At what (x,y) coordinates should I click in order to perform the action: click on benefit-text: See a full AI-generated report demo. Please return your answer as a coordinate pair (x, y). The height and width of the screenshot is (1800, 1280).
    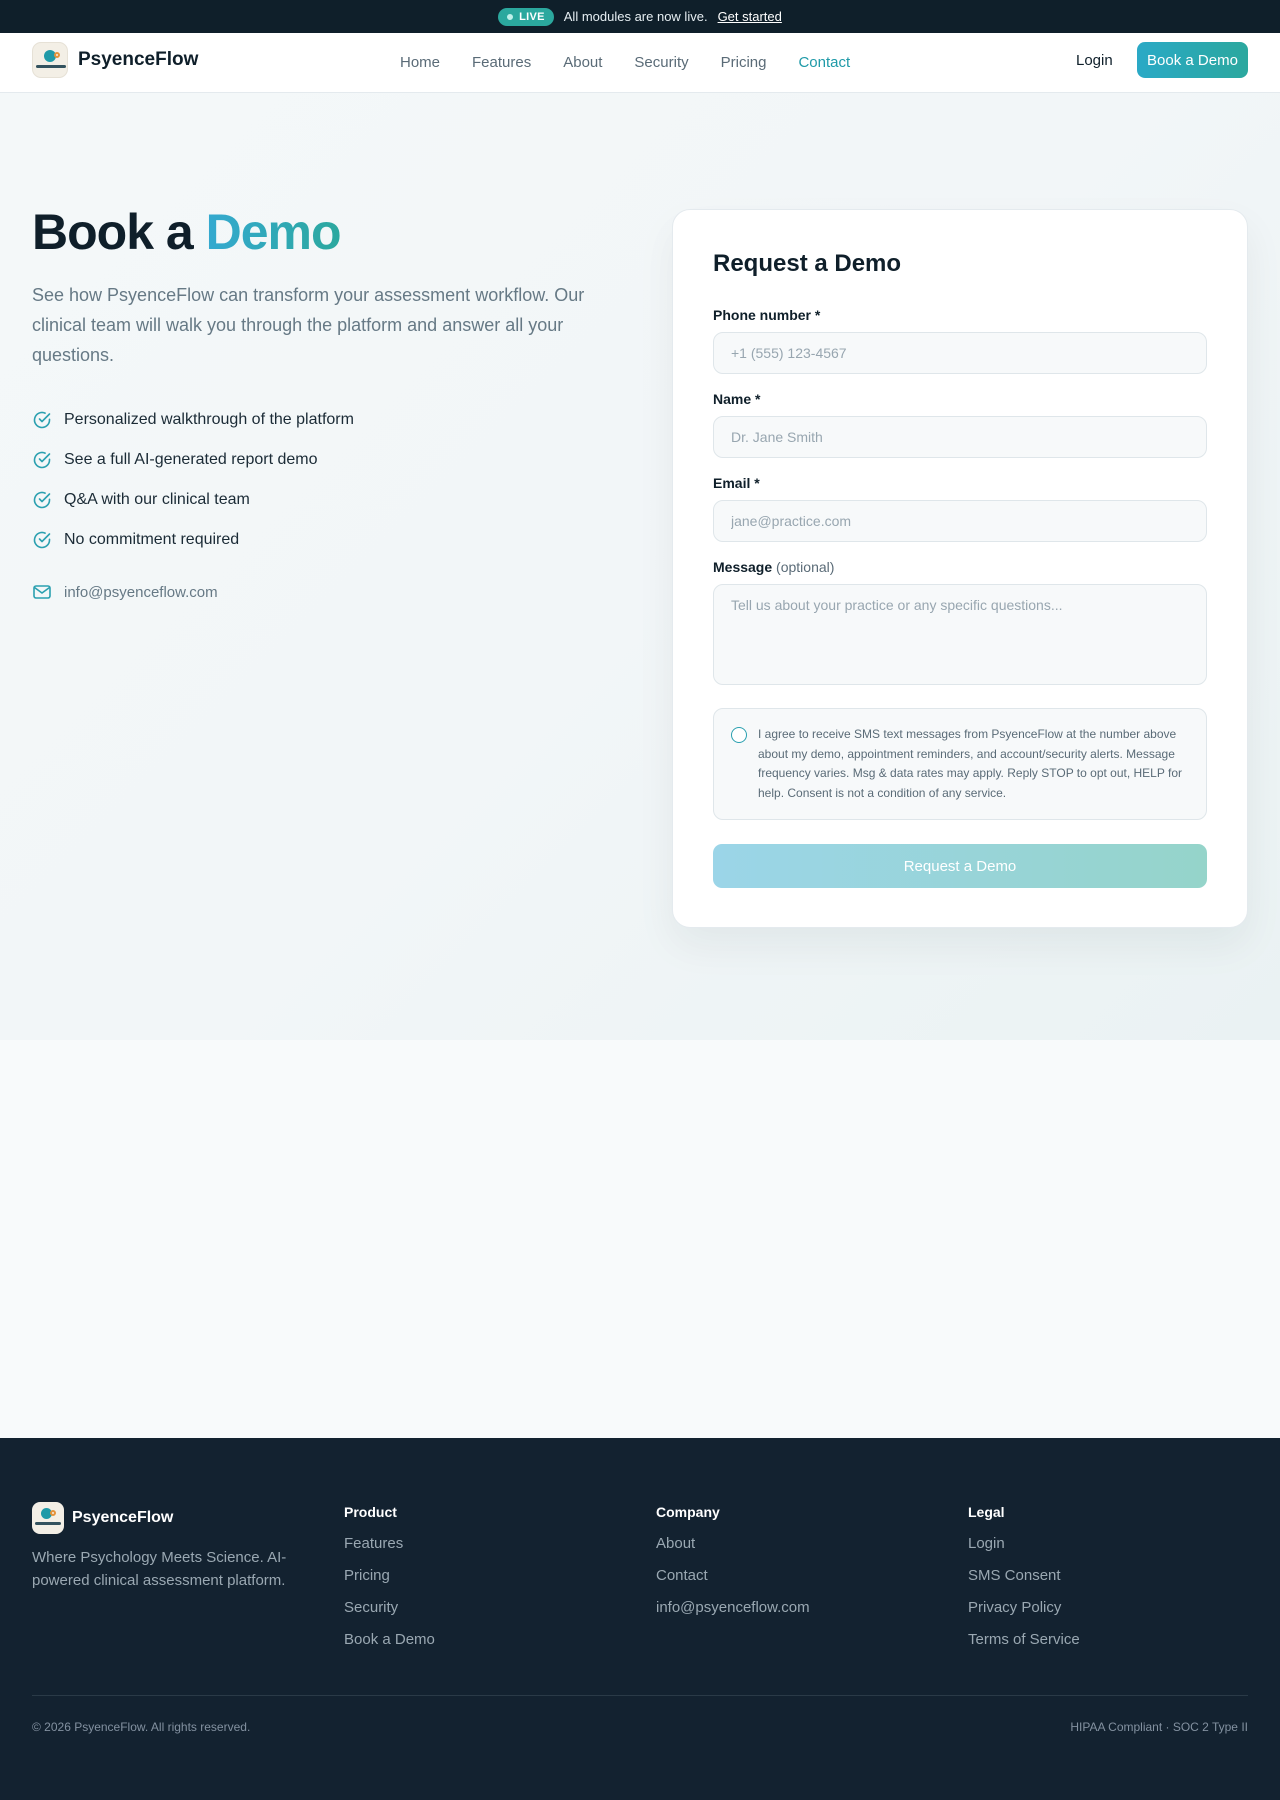
    Looking at the image, I should click on (191, 459).